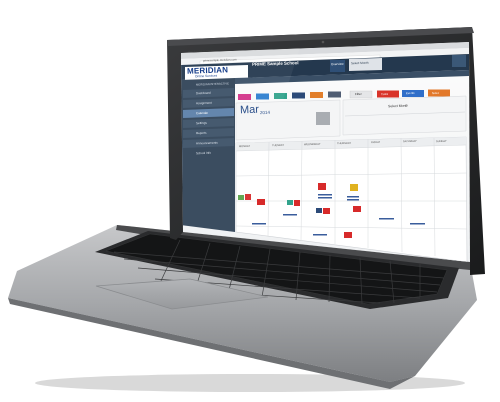 Image resolution: width=500 pixels, height=402 pixels. I want to click on calendar-year: 2014, so click(265, 112).